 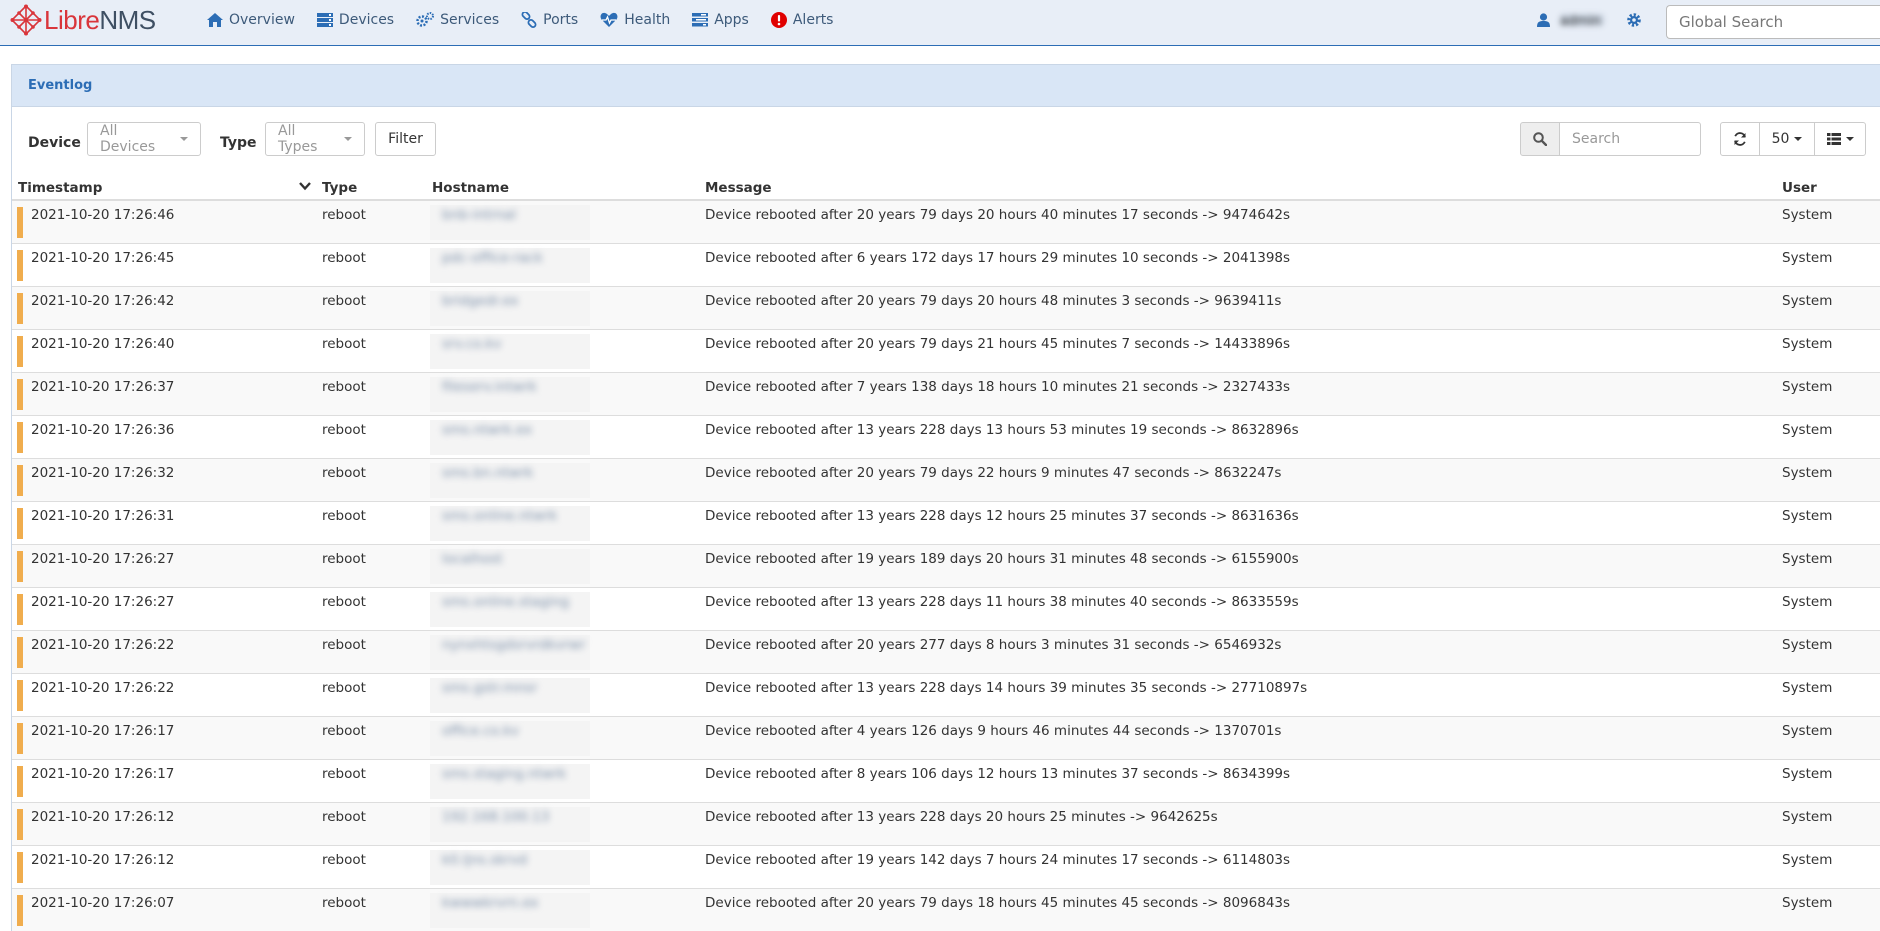 I want to click on cell-hostname: sms.gstr.mnsr, so click(x=510, y=695).